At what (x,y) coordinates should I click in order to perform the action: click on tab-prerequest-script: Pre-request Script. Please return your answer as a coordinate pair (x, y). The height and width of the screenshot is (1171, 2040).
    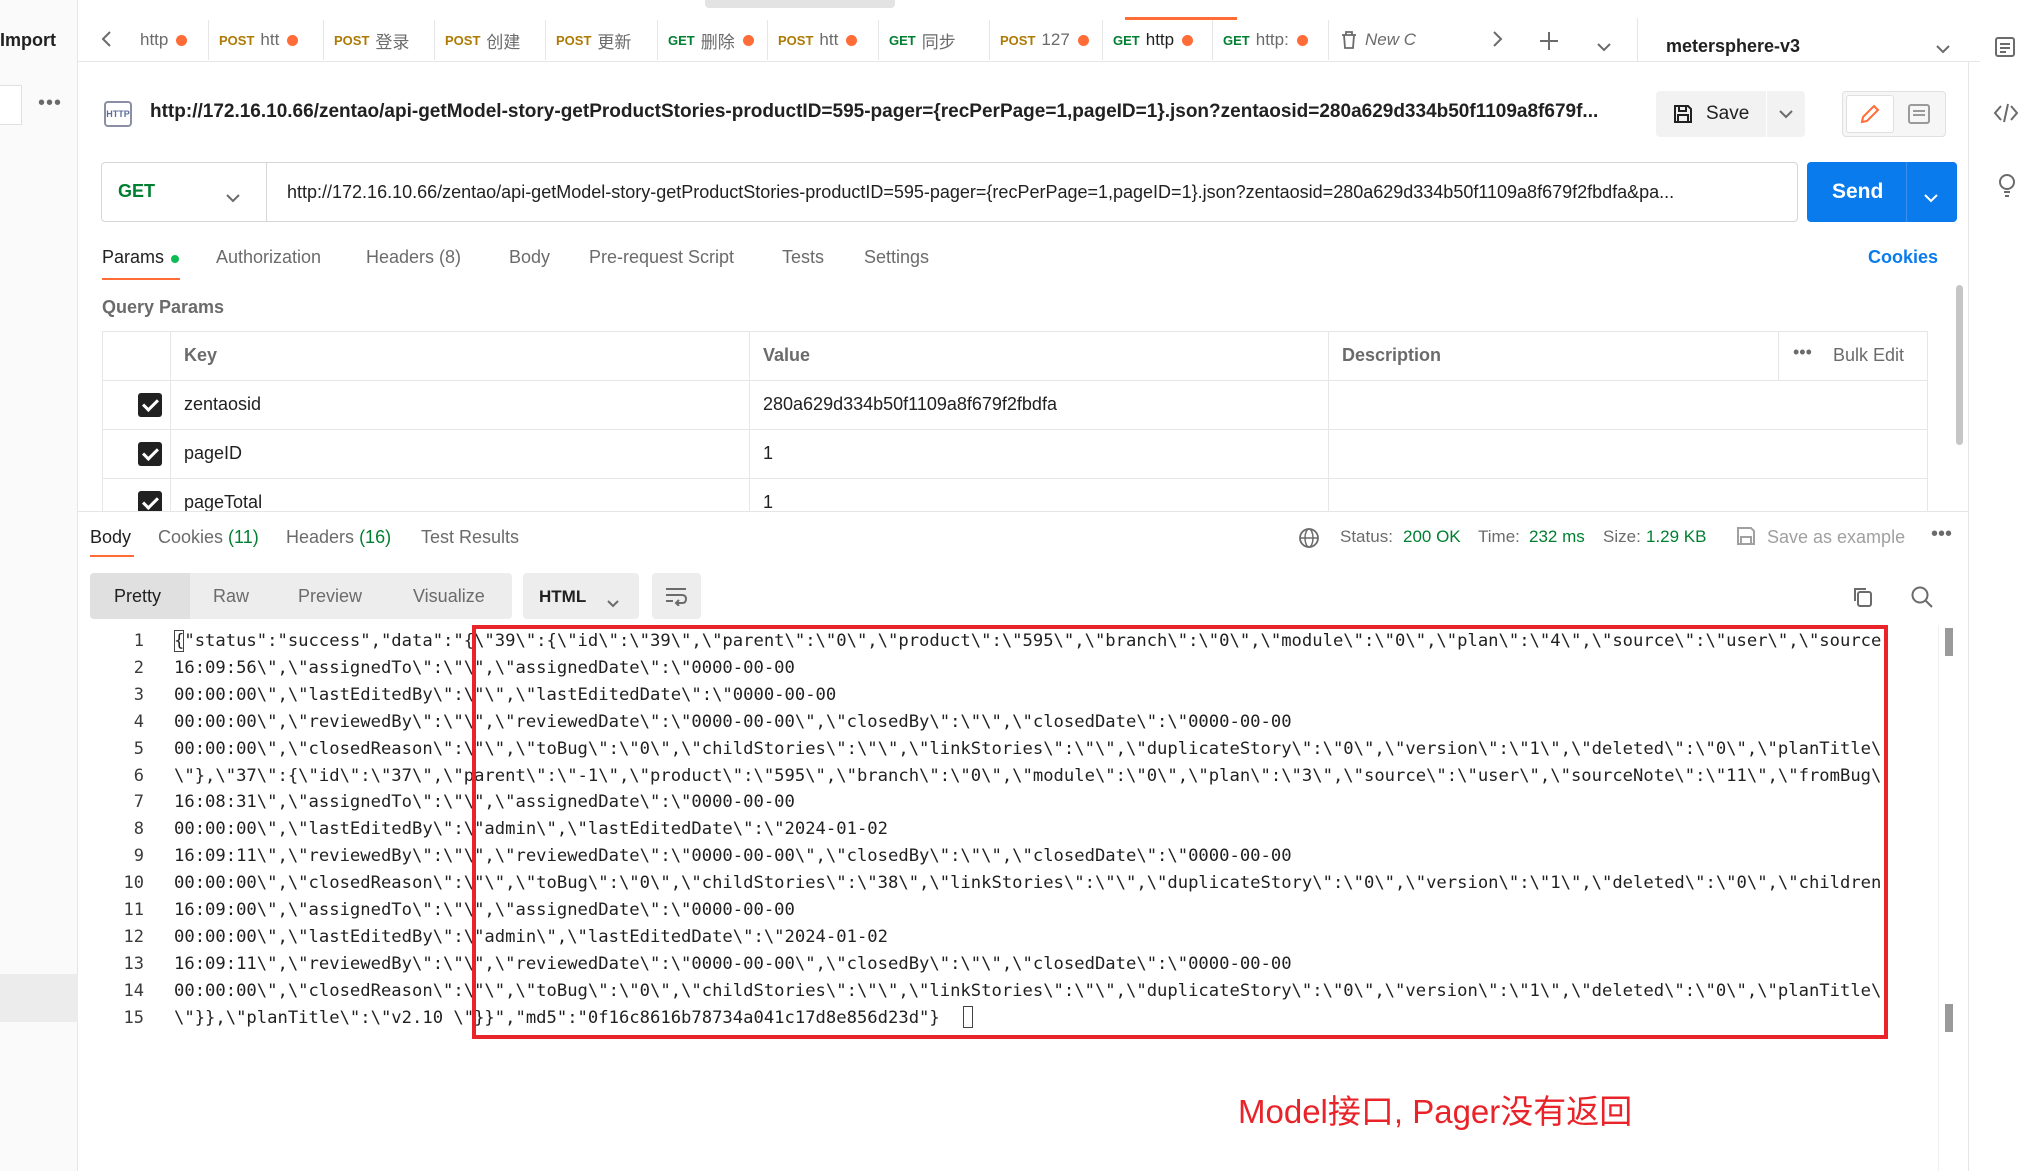
    Looking at the image, I should click on (661, 257).